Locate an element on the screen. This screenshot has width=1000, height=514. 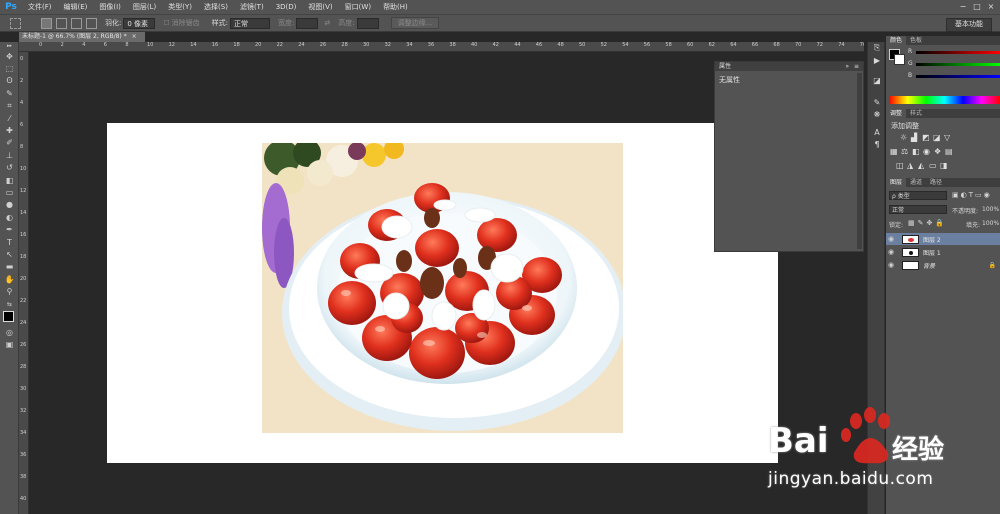
menu-select: 选择(S) is located at coordinates (216, 7).